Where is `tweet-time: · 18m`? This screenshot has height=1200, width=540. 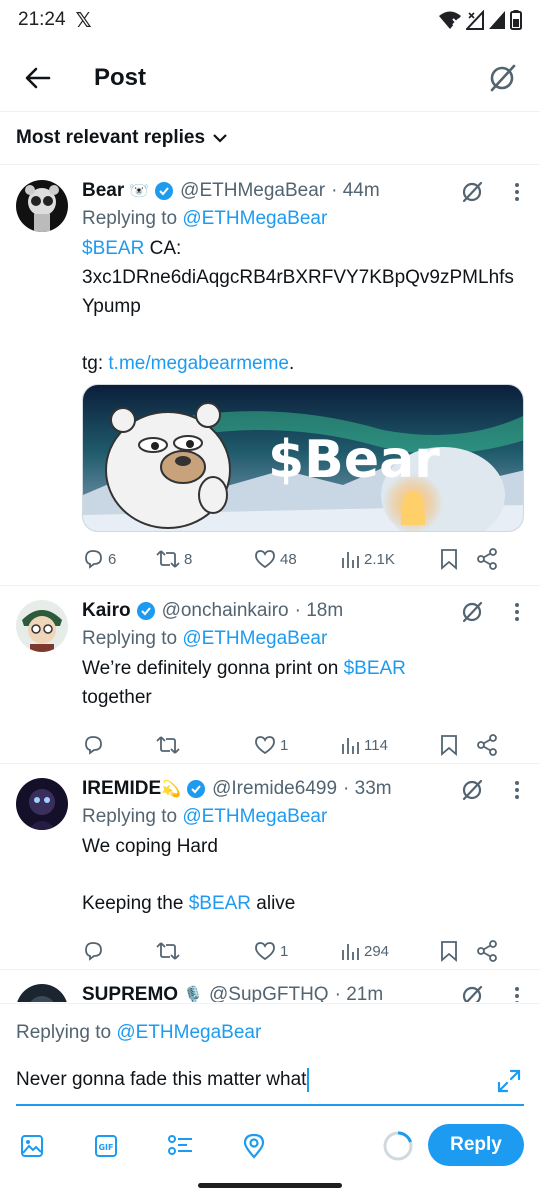 tweet-time: · 18m is located at coordinates (319, 610).